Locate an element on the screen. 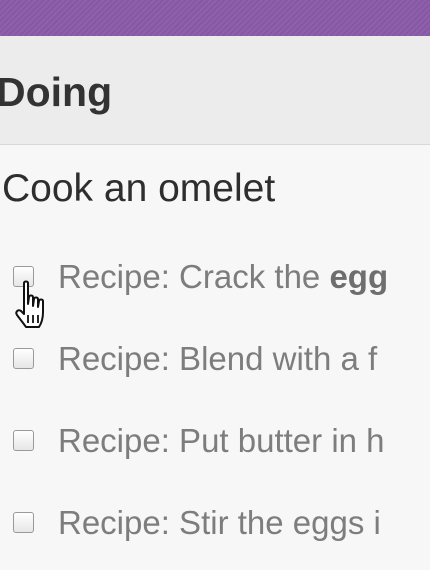 The width and height of the screenshot is (430, 570). task-item: Recipe: Put butter in h is located at coordinates (215, 442).